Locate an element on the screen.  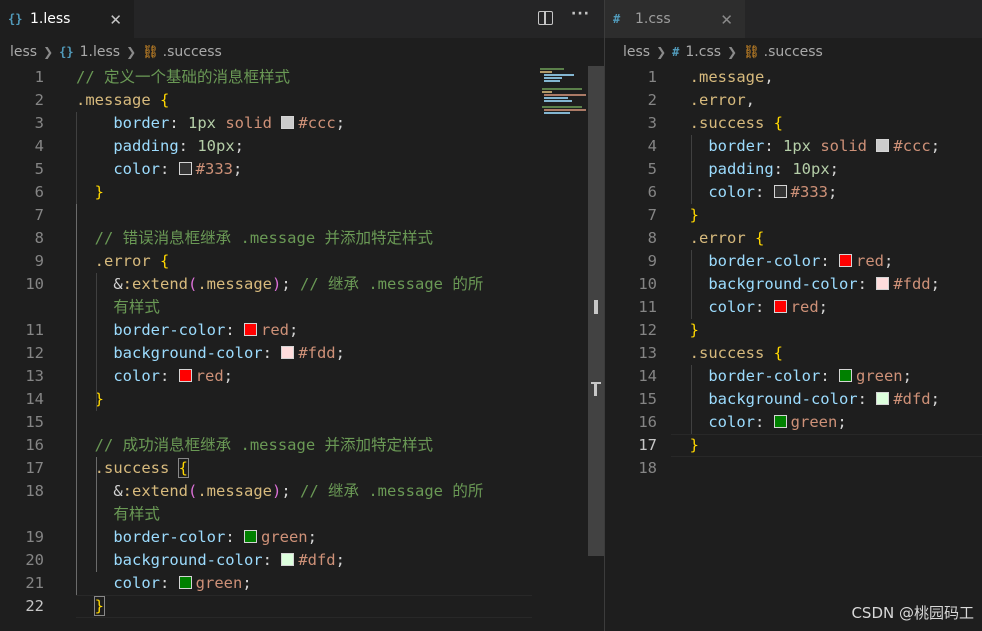
code-line: 12 background-color: #fdd; is located at coordinates (302, 353).